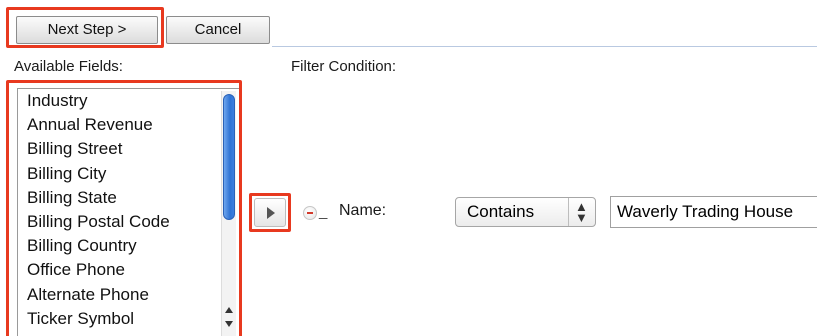 Image resolution: width=817 pixels, height=336 pixels. Describe the element at coordinates (501, 211) in the screenshot. I see `operator-value: Contains` at that location.